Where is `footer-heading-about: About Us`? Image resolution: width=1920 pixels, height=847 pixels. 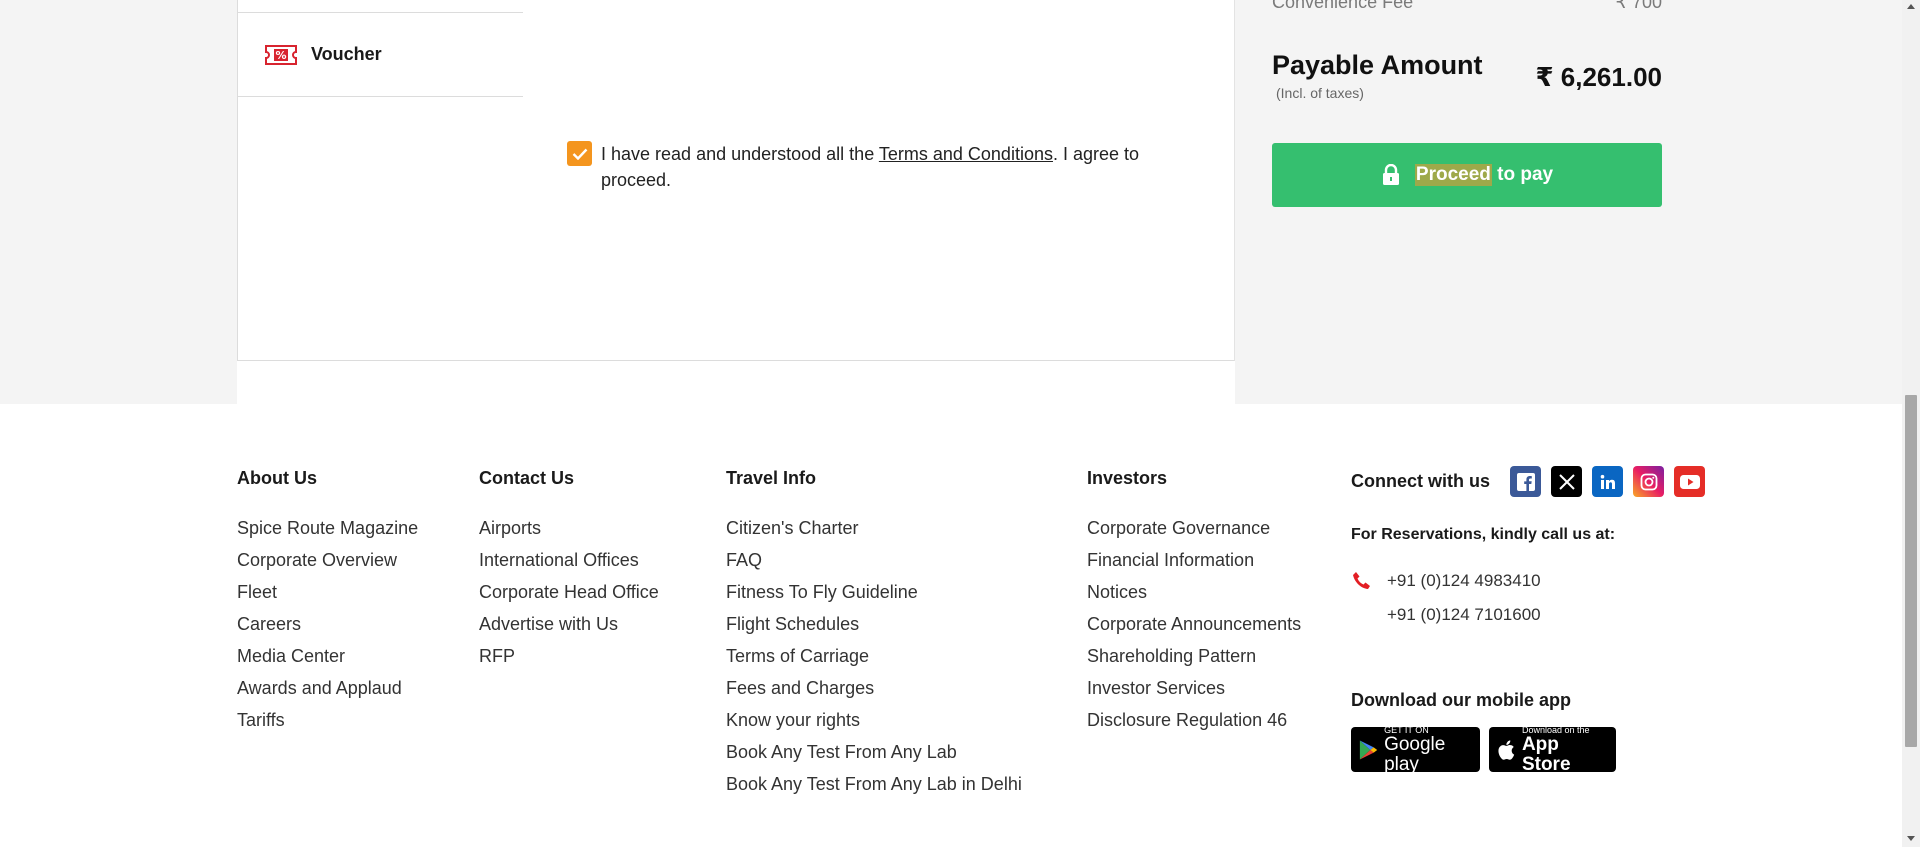
footer-heading-about: About Us is located at coordinates (277, 478).